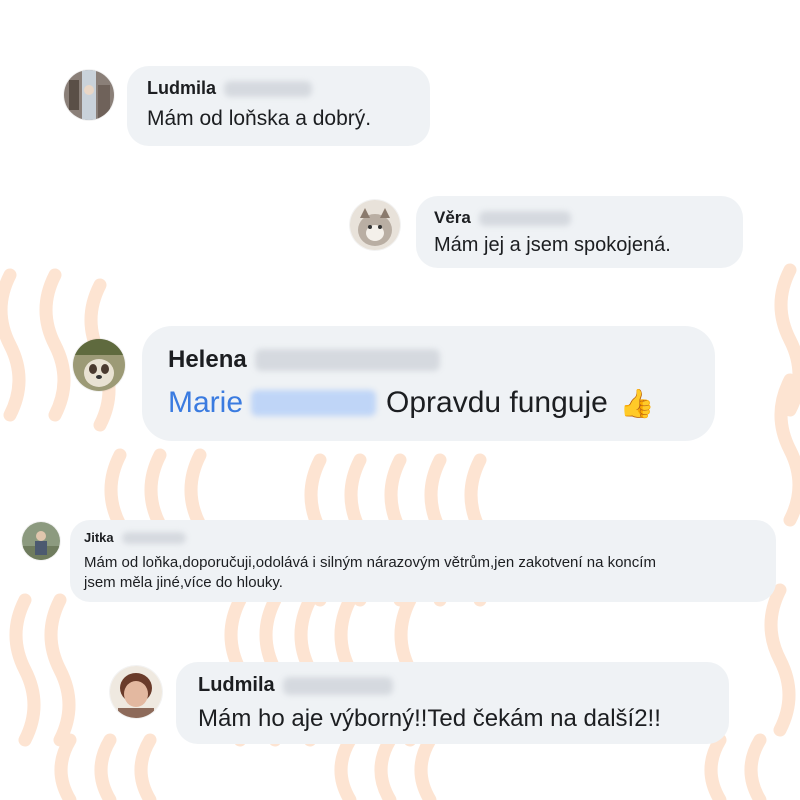  Describe the element at coordinates (497, 402) in the screenshot. I see `comment-body: Opravdu funguje` at that location.